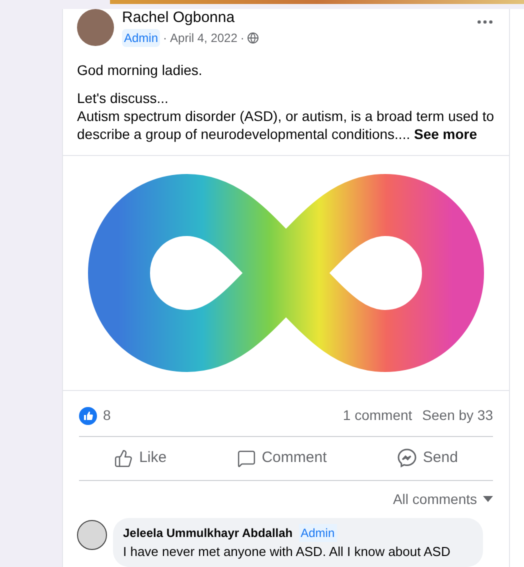  Describe the element at coordinates (442, 499) in the screenshot. I see `comment-filter-dropdown: All comments` at that location.